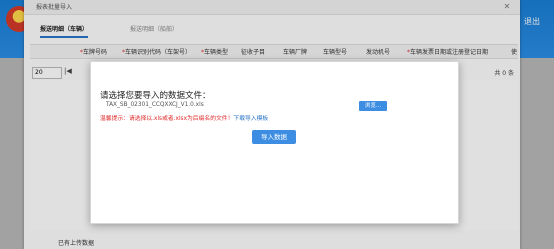 This screenshot has width=554, height=249. I want to click on dialog-title: 请选择您要导入的数据文件：, so click(155, 96).